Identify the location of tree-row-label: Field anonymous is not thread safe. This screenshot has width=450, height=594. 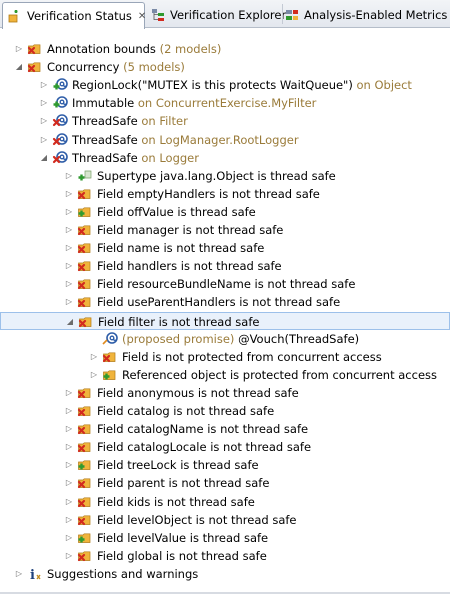
(198, 393).